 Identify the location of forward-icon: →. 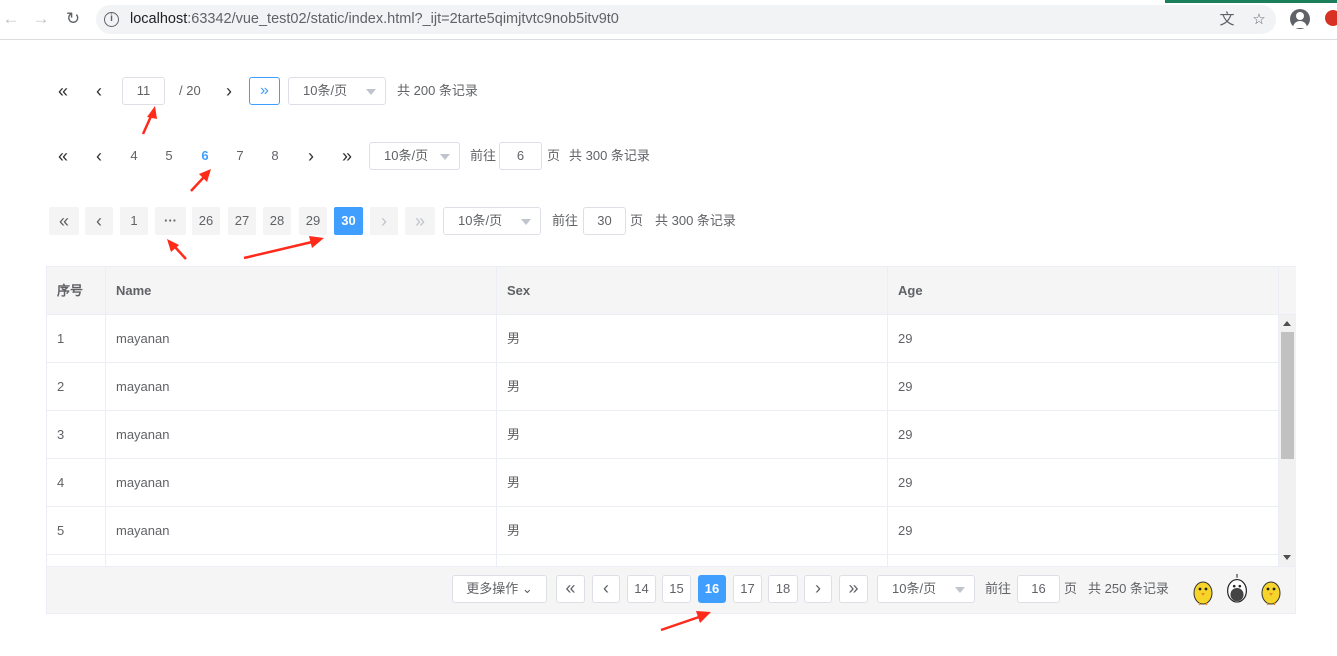
(41, 19).